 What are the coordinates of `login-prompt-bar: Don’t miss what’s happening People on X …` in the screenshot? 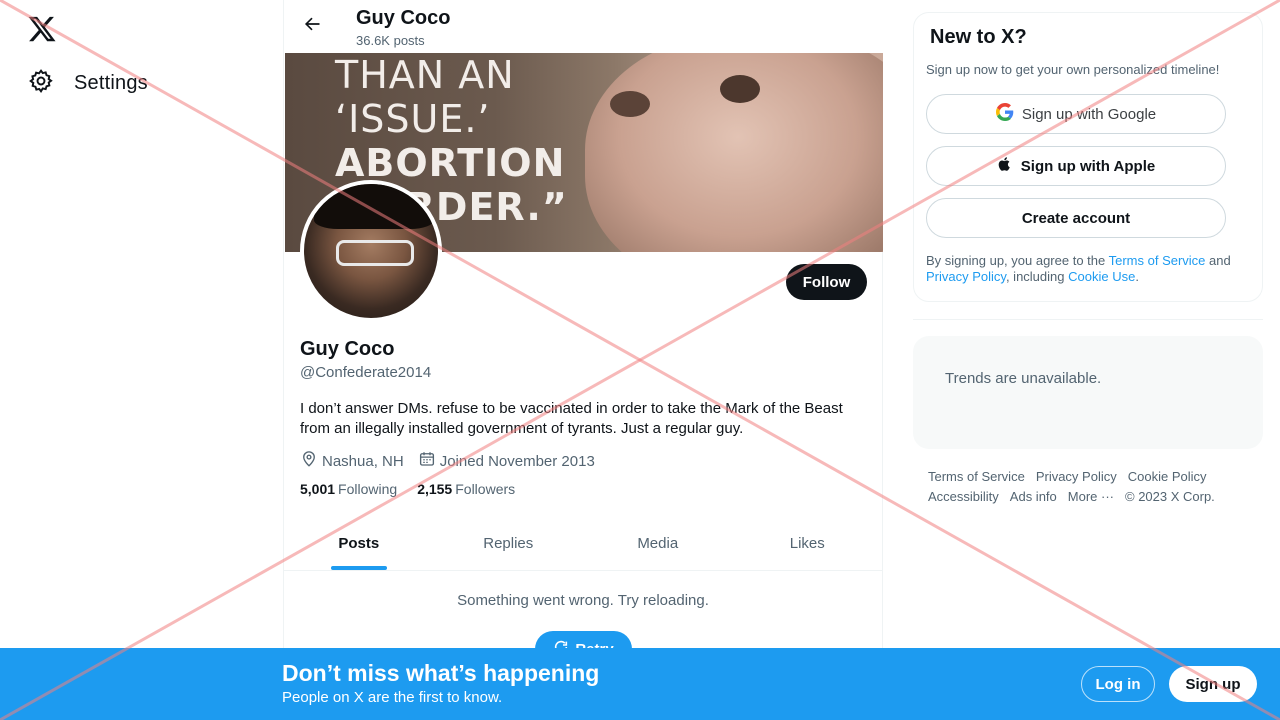 It's located at (640, 684).